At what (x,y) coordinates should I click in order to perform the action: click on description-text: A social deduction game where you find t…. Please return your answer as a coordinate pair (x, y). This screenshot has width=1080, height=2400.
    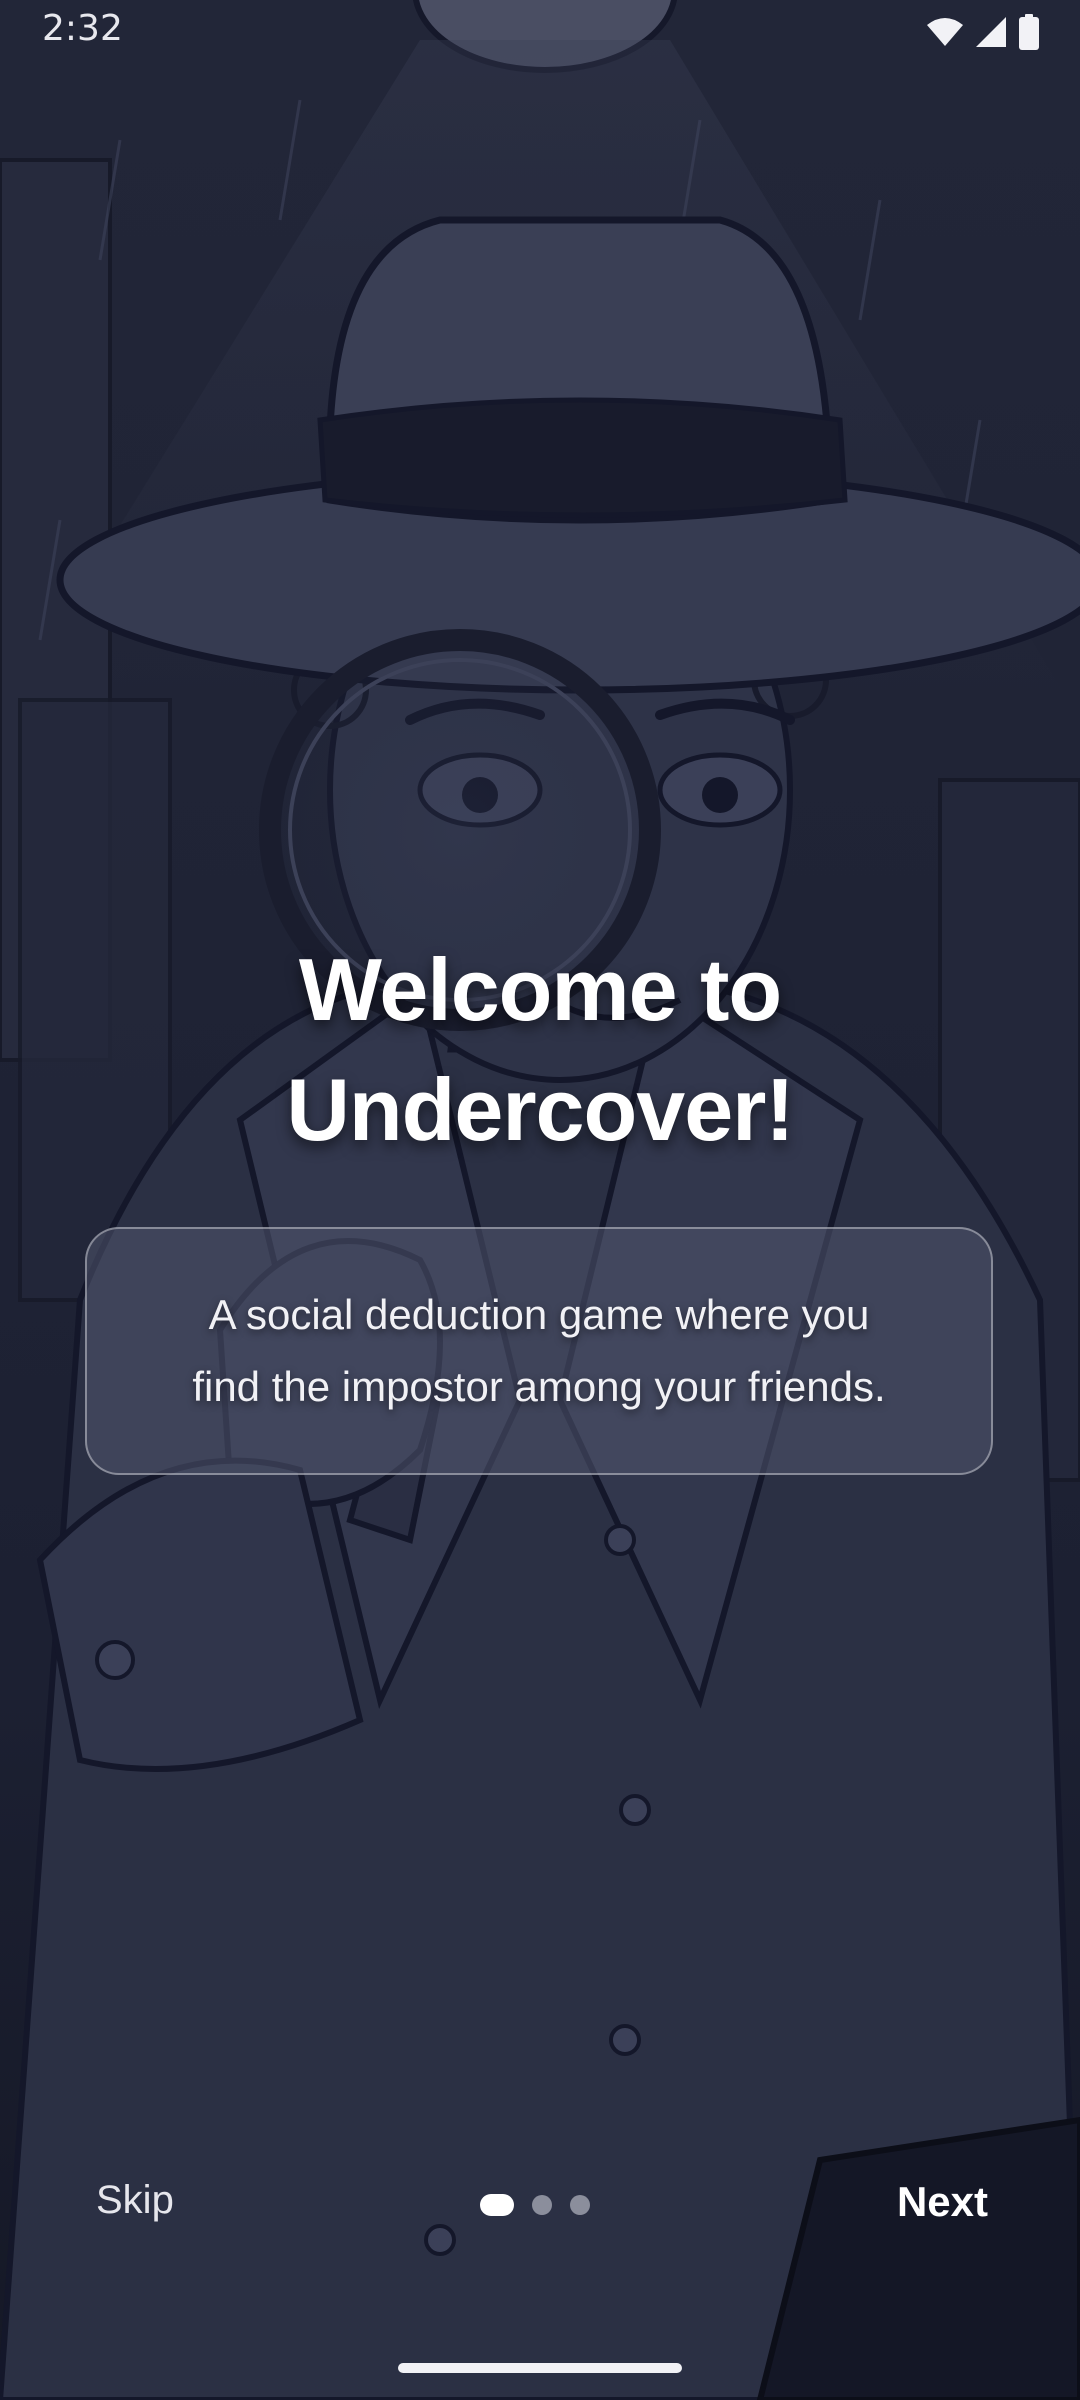
    Looking at the image, I should click on (538, 1351).